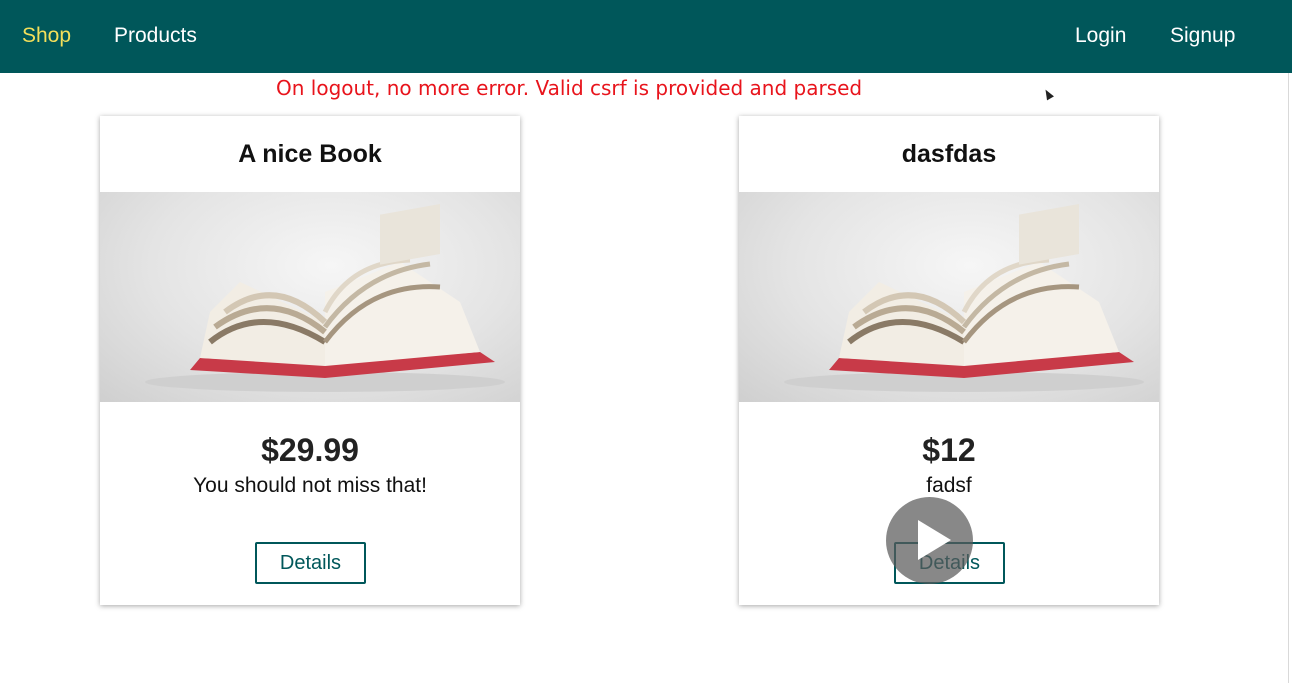  I want to click on play-icon, so click(929, 540).